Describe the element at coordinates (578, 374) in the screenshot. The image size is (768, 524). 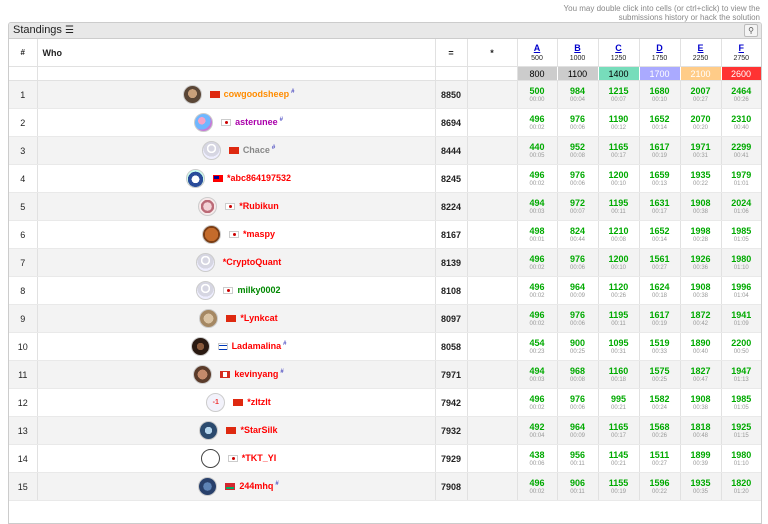
I see `problem-result-cell: 968 00:08` at that location.